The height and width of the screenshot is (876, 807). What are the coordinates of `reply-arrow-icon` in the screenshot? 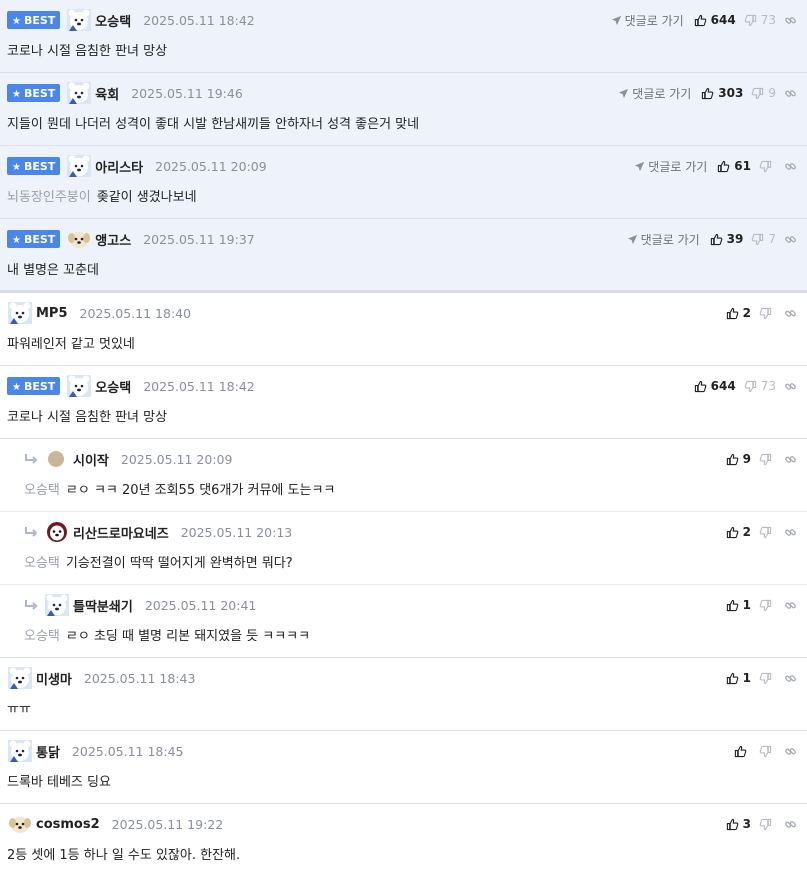 It's located at (31, 605).